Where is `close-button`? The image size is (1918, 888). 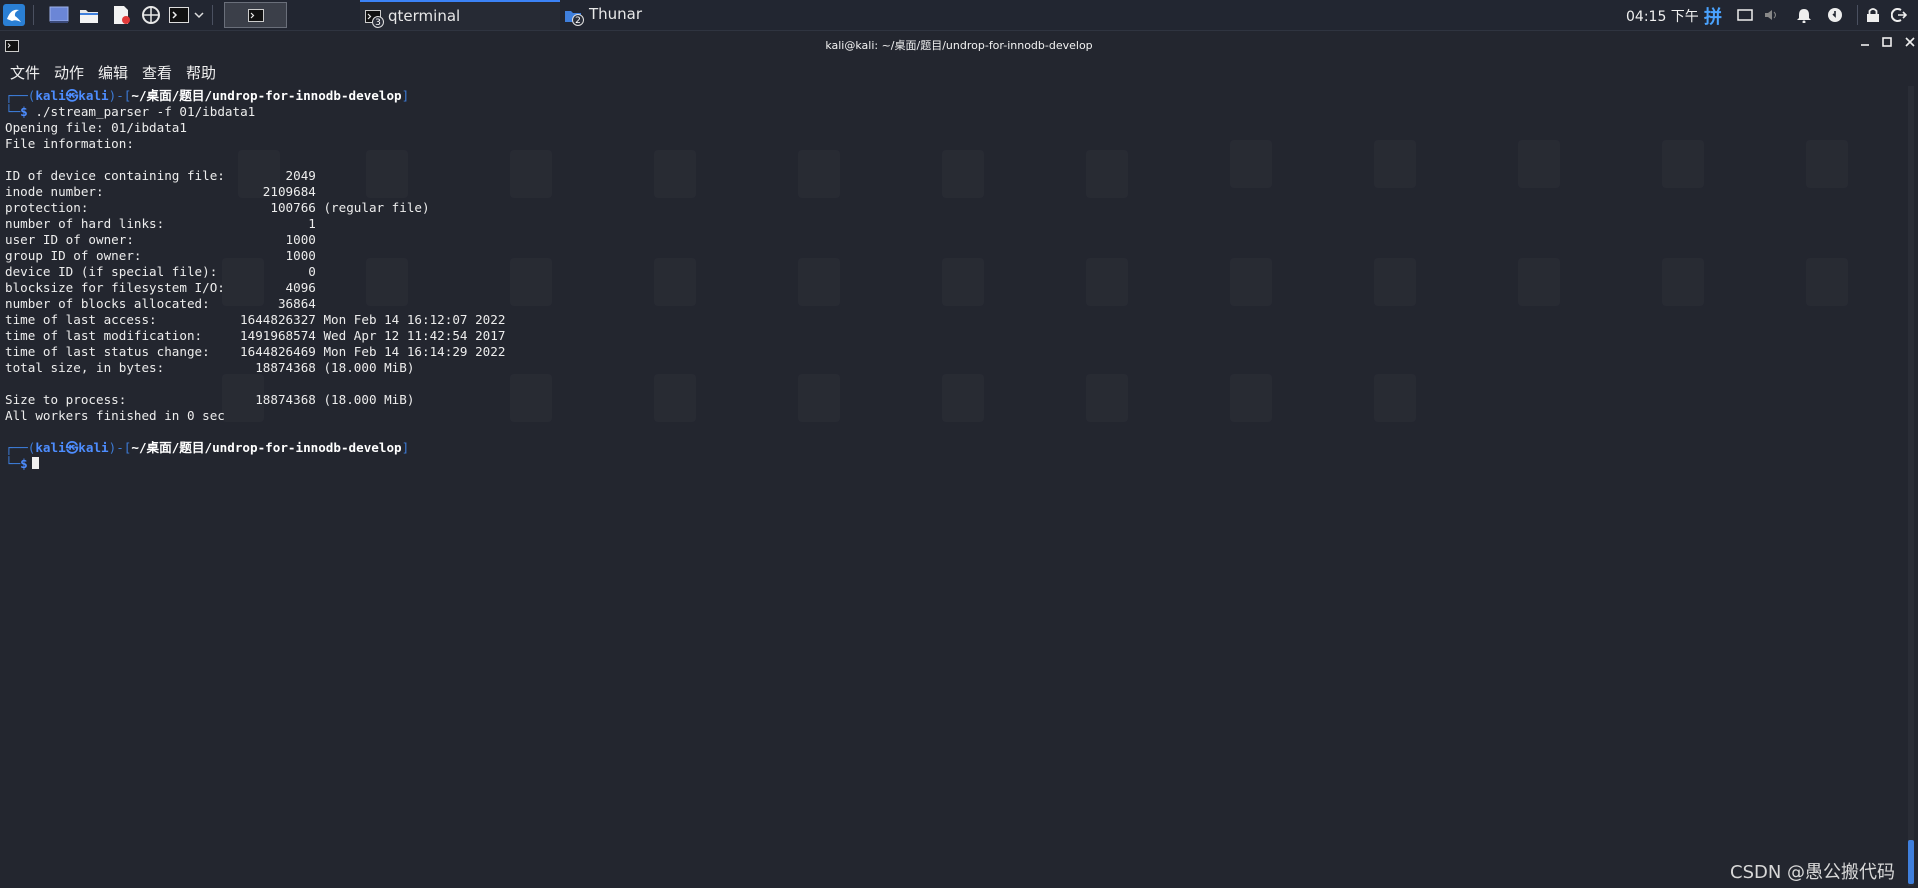 close-button is located at coordinates (1910, 43).